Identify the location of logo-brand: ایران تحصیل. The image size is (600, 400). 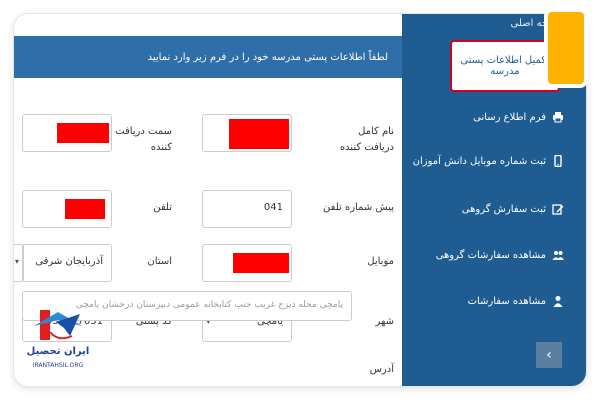
(58, 351).